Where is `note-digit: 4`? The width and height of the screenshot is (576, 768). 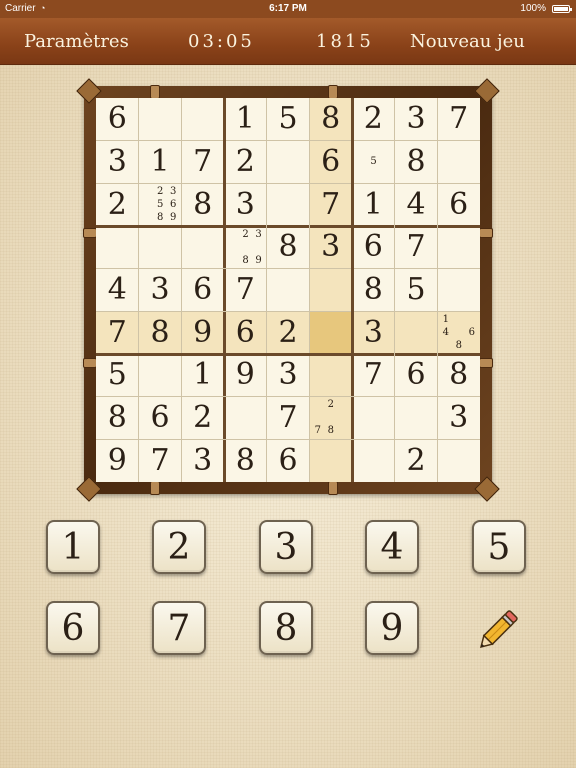 note-digit: 4 is located at coordinates (446, 332).